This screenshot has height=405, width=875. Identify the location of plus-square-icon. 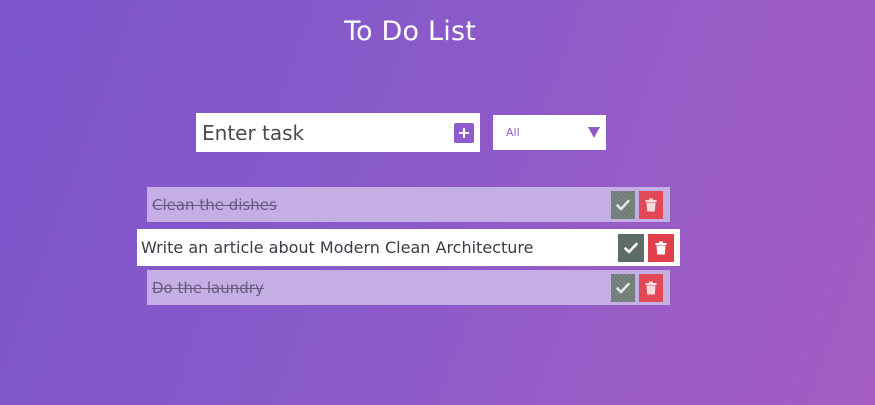
(464, 132).